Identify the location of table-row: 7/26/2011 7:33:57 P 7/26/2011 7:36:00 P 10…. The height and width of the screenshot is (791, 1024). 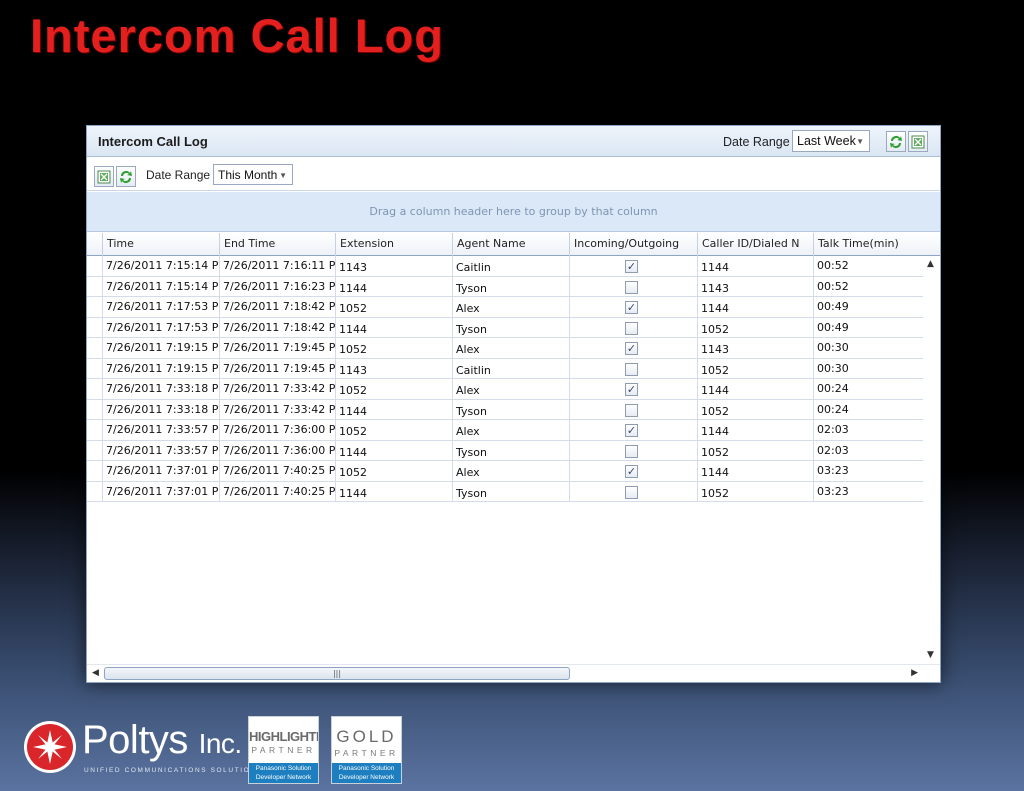
(505, 430).